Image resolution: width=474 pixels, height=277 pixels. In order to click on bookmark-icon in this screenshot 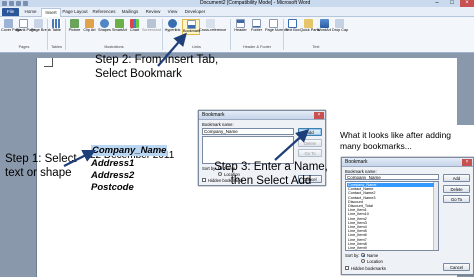, I will do `click(191, 24)`.